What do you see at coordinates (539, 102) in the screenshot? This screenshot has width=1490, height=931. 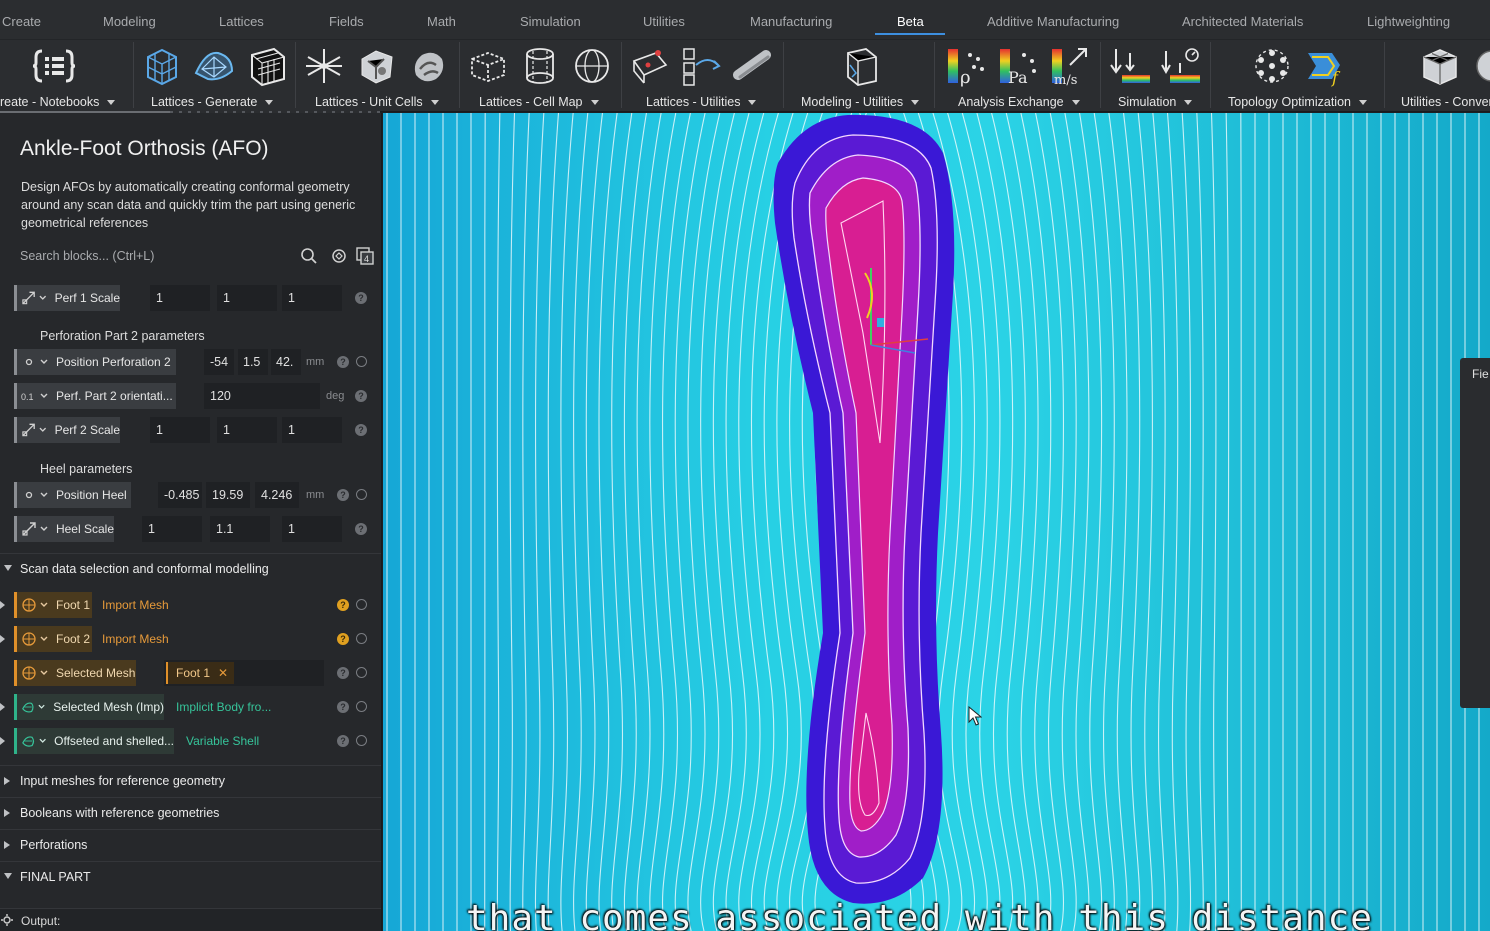 I see `group-lattices-cell-map: Lattices - Cell Map` at bounding box center [539, 102].